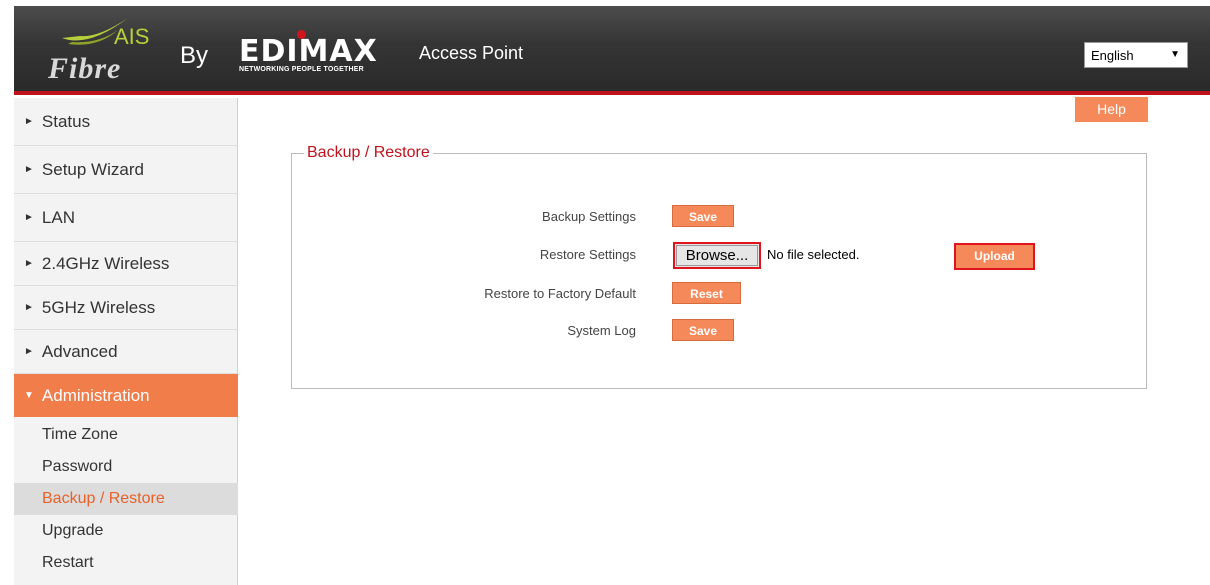 The width and height of the screenshot is (1210, 585). Describe the element at coordinates (126, 122) in the screenshot. I see `sidebar-item-status: ► Status` at that location.